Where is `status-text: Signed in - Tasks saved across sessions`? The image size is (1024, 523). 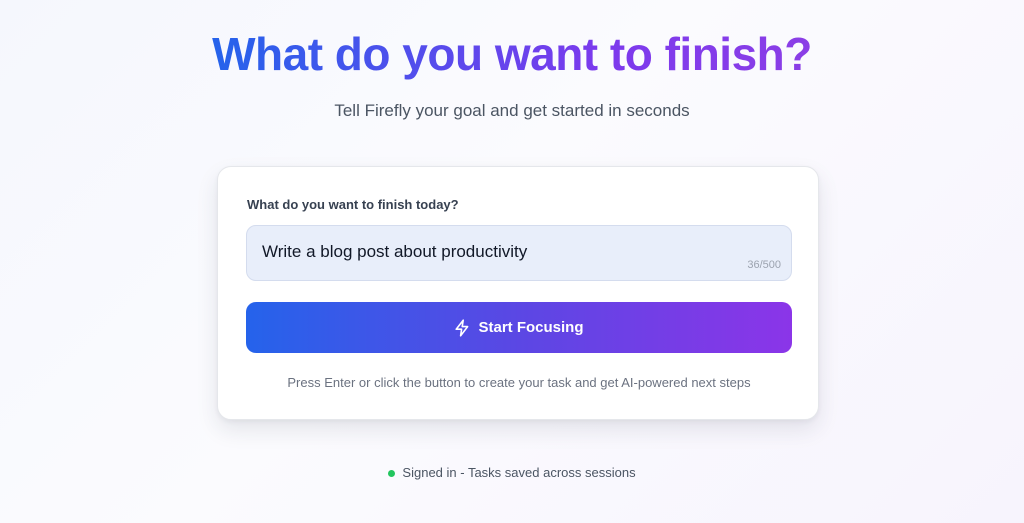 status-text: Signed in - Tasks saved across sessions is located at coordinates (519, 472).